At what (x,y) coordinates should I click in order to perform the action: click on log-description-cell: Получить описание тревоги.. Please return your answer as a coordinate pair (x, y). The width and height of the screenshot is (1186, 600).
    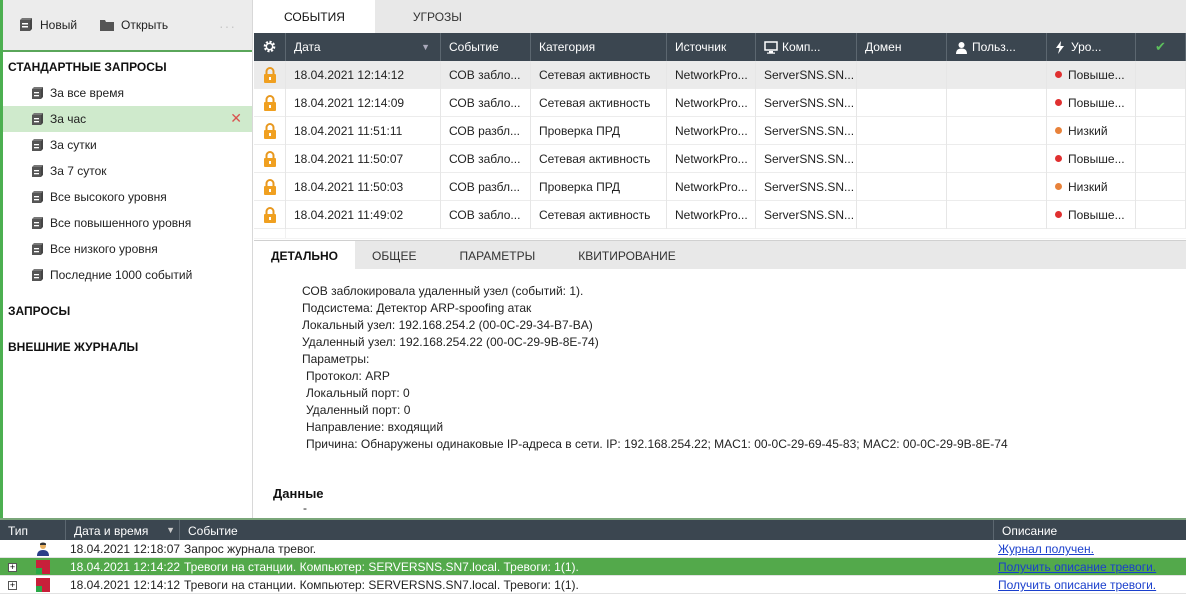
    Looking at the image, I should click on (1090, 567).